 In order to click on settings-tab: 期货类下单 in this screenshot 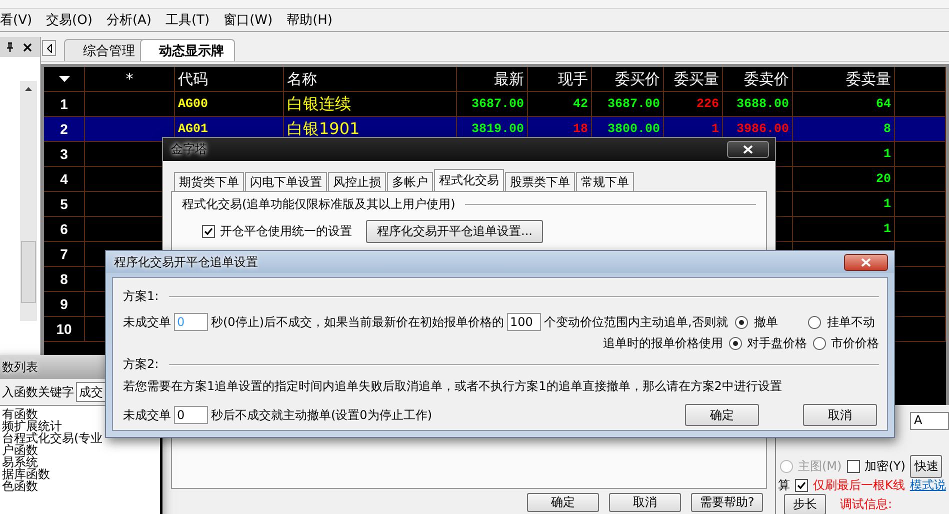, I will do `click(209, 181)`.